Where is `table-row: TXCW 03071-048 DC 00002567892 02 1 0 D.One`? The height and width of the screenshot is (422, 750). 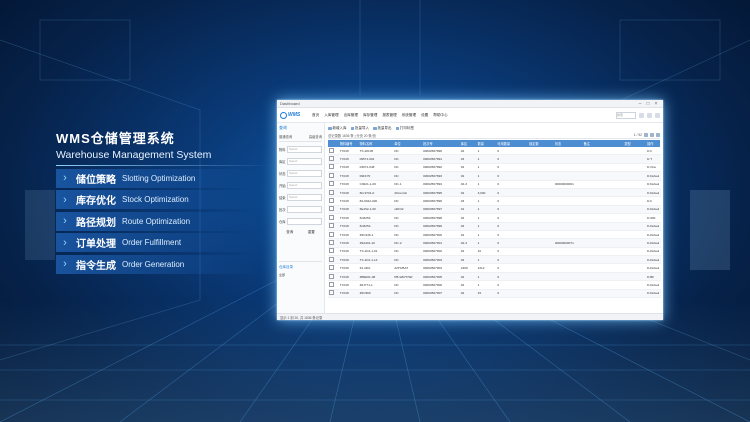 table-row: TXCW 03071-048 DC 00002567892 02 1 0 D.One is located at coordinates (494, 168).